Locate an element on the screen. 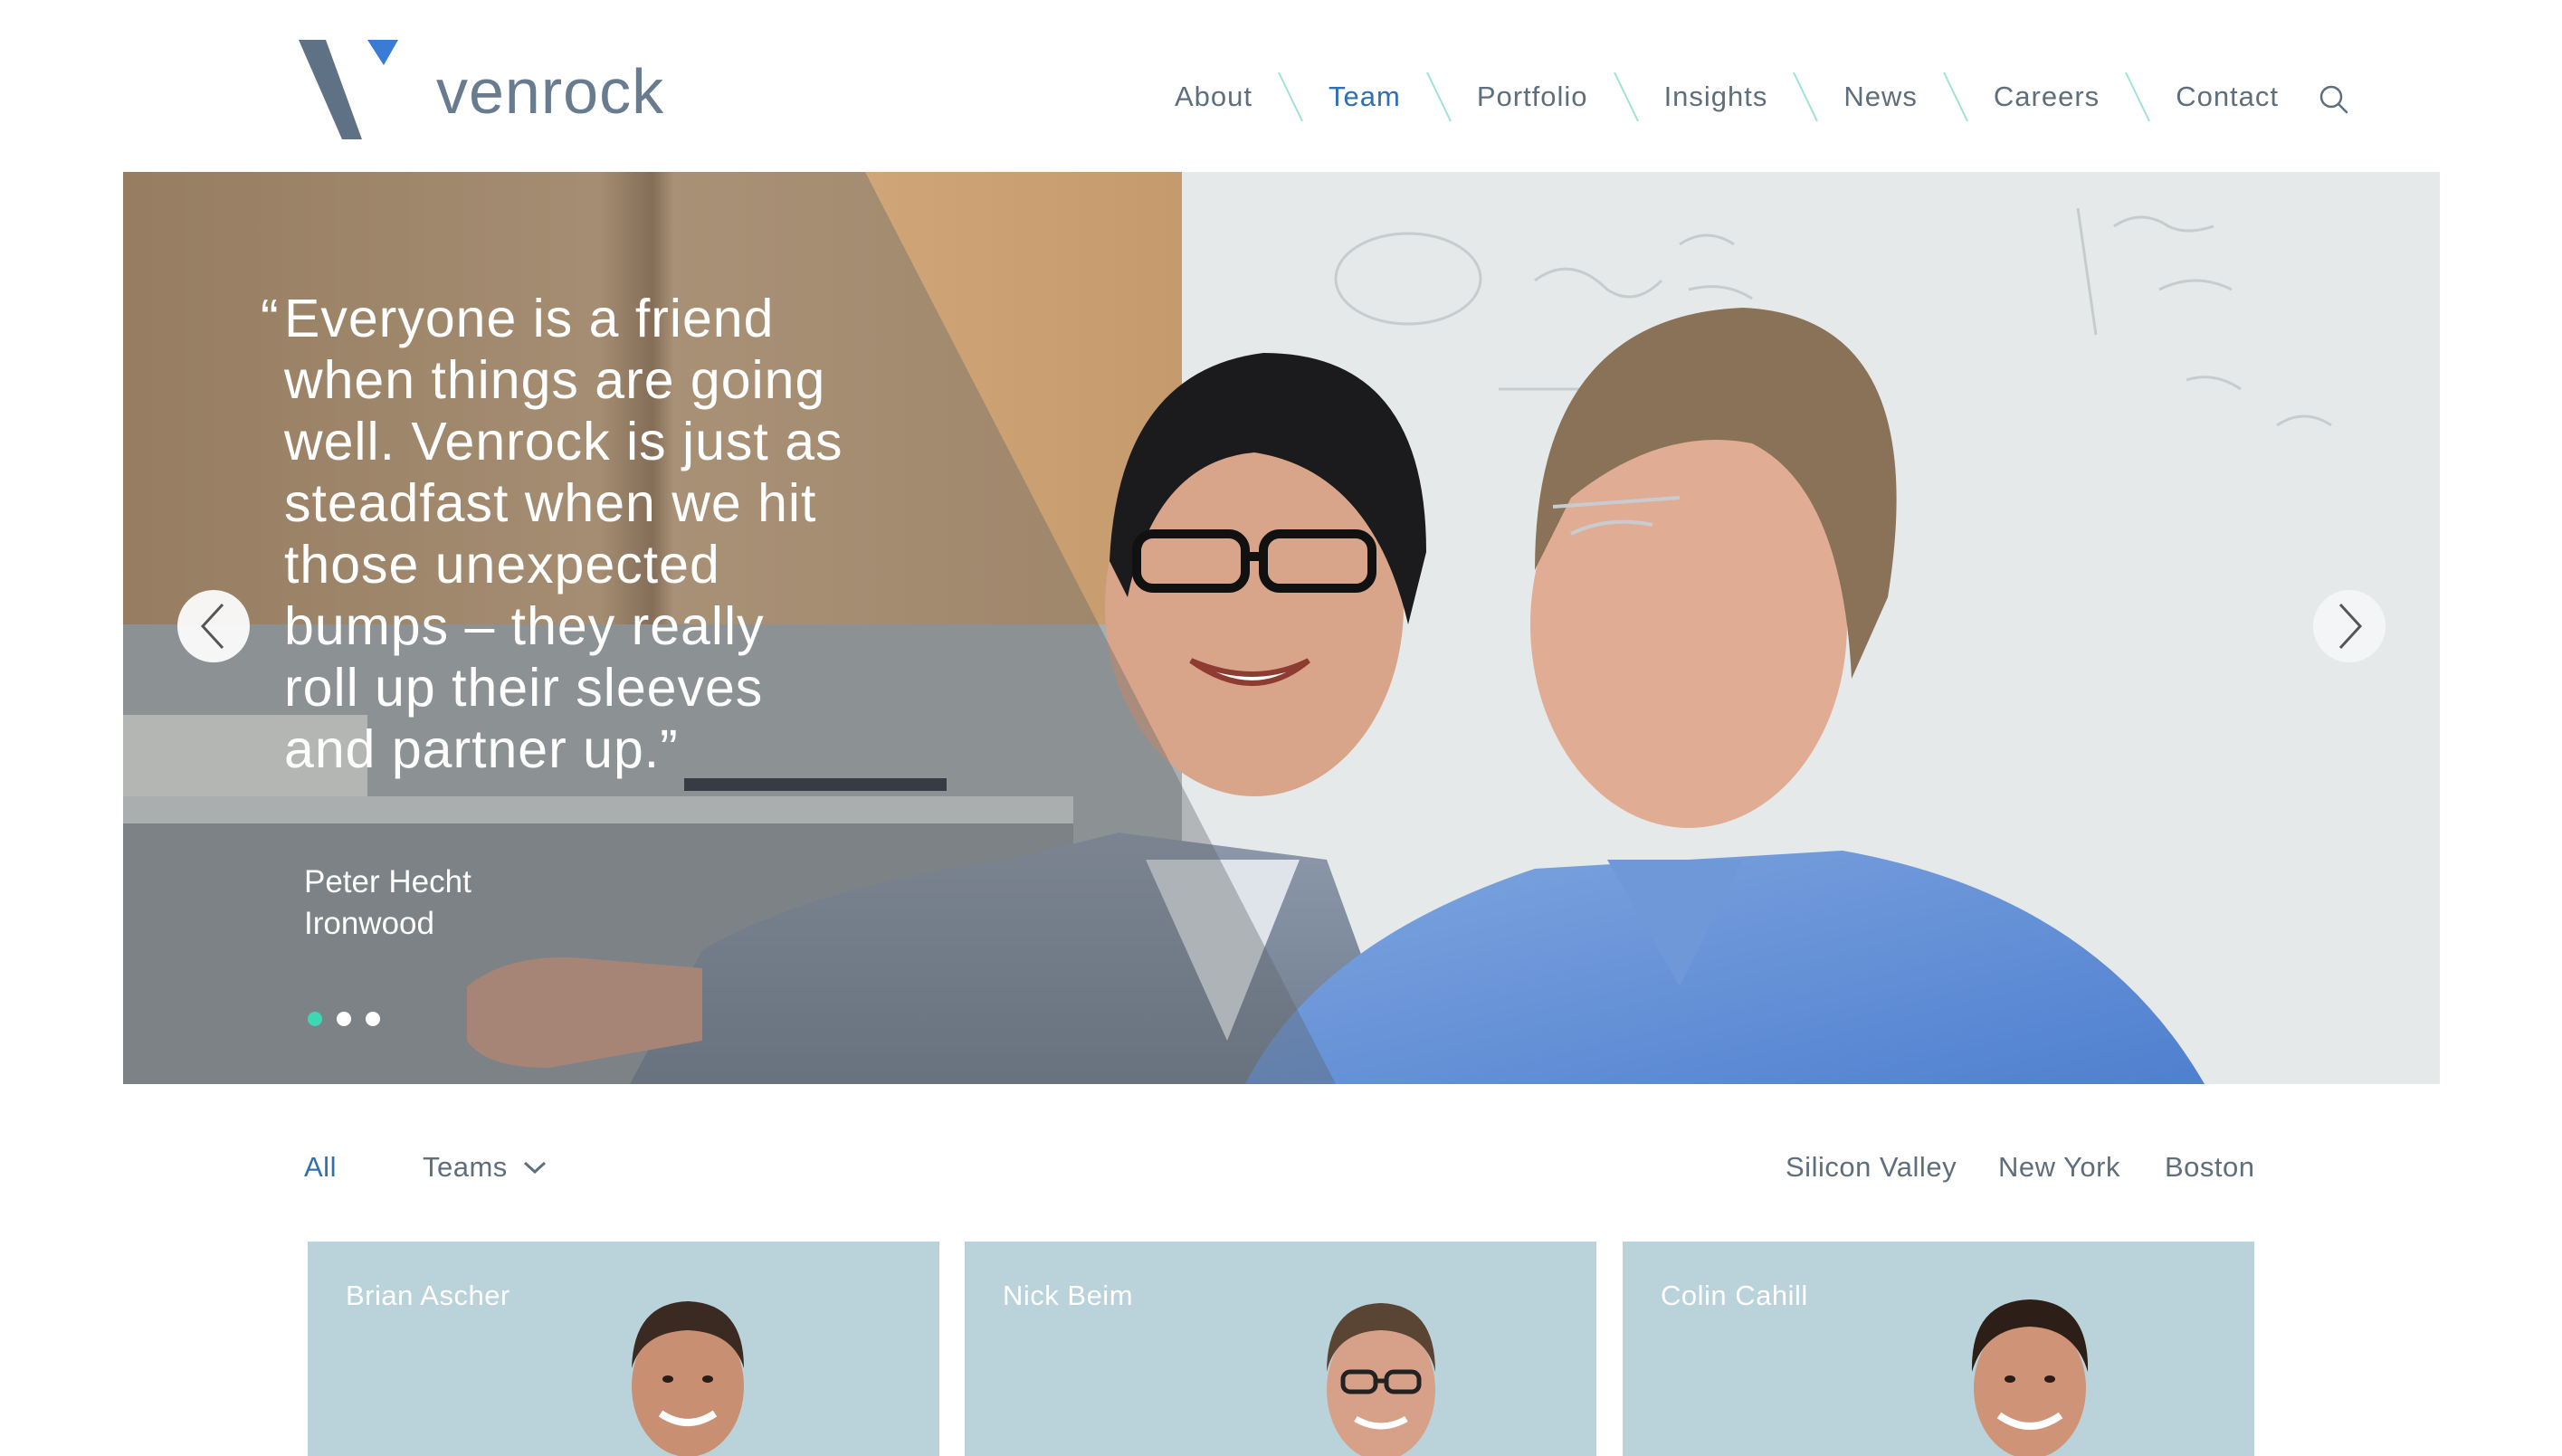 The height and width of the screenshot is (1456, 2562). filter-teams-dropdown: Teams is located at coordinates (485, 1168).